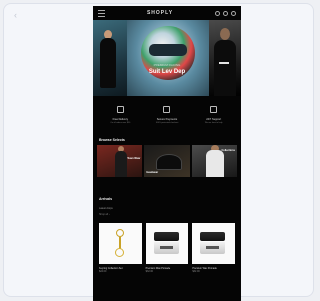  I want to click on feature-item: Secure Payments 100% protected checkout, so click(167, 120).